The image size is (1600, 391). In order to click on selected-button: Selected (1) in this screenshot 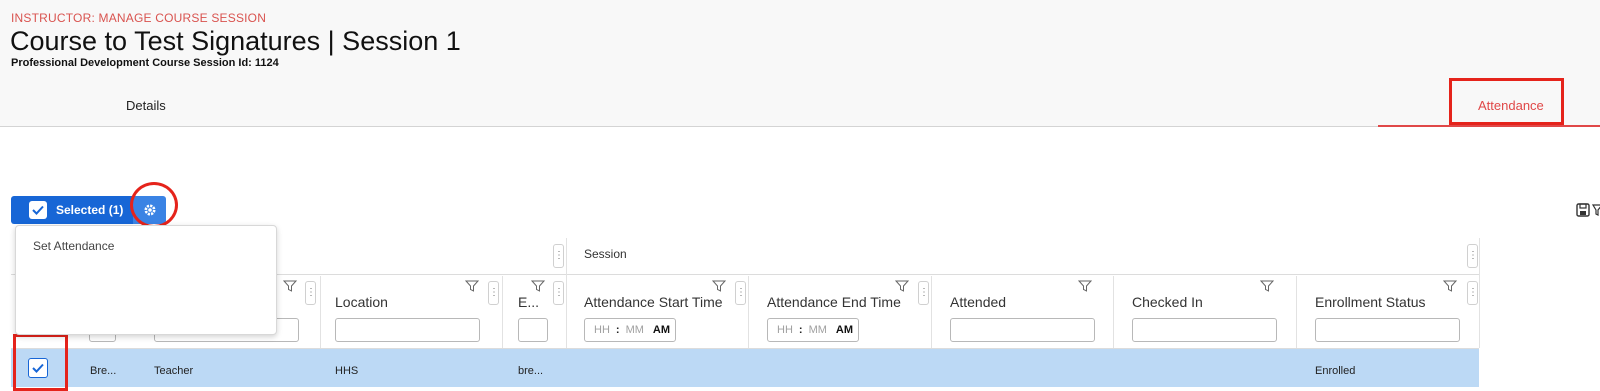, I will do `click(72, 210)`.